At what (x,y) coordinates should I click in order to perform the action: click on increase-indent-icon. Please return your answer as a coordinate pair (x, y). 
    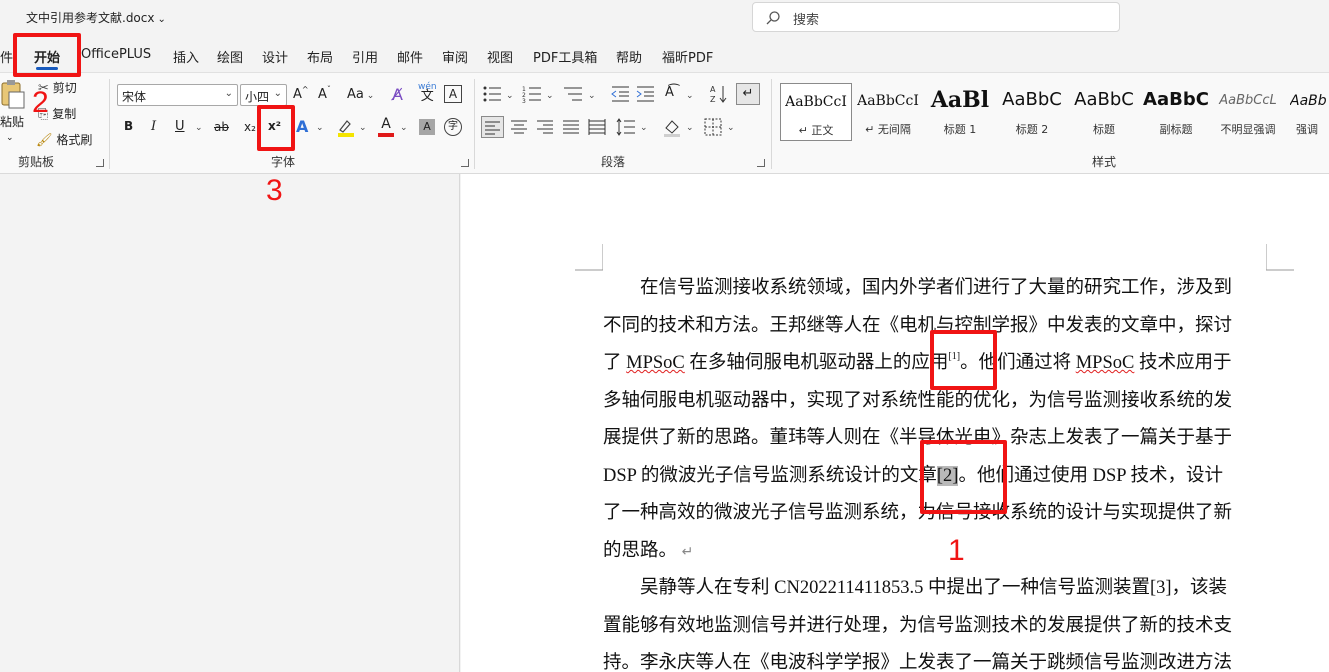
    Looking at the image, I should click on (645, 94).